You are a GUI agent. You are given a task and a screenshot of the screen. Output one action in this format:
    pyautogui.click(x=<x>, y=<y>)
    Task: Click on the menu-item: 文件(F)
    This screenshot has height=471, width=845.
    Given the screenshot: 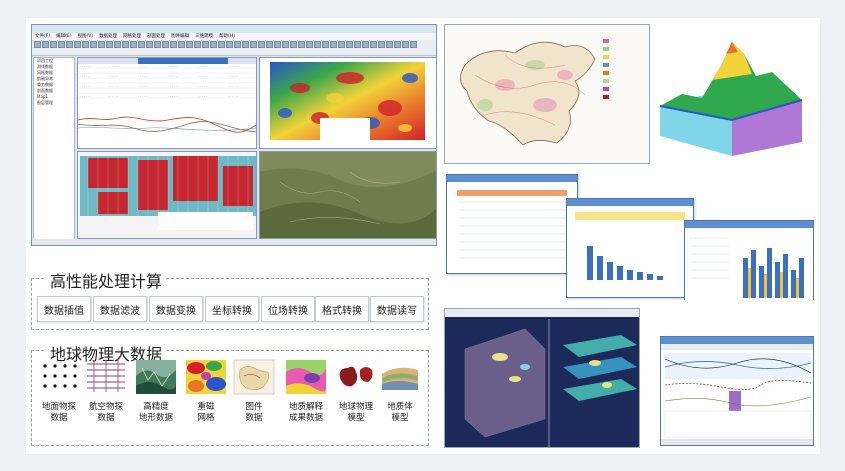 What is the action you would take?
    pyautogui.click(x=42, y=36)
    